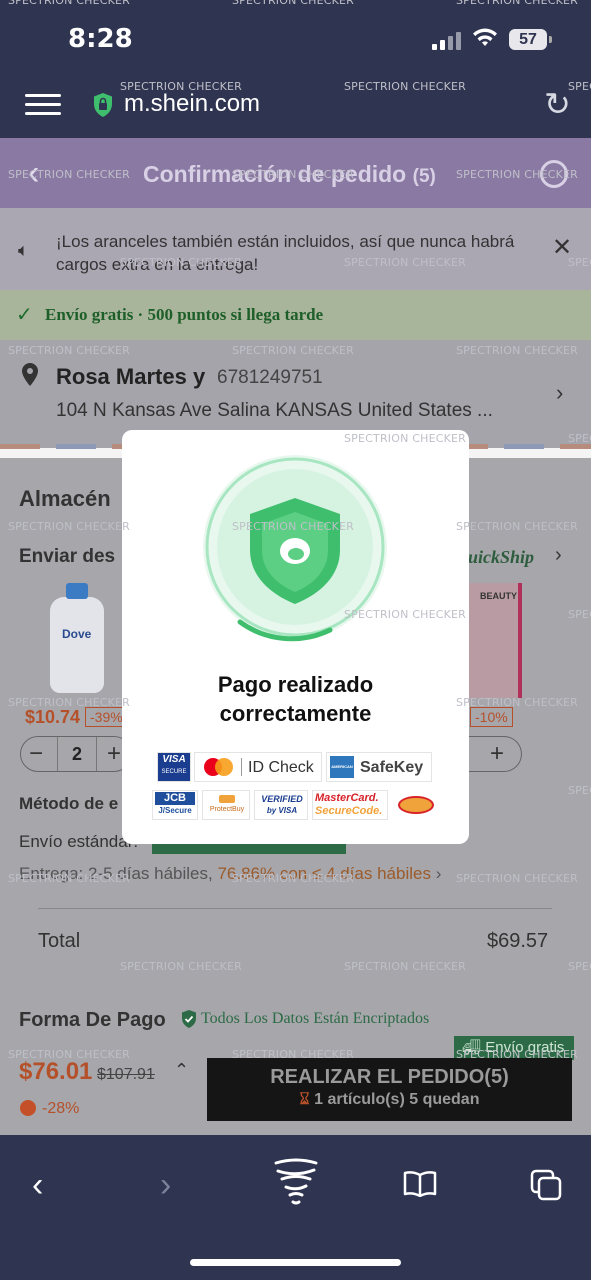 This screenshot has width=591, height=1280. Describe the element at coordinates (491, 717) in the screenshot. I see `discount-badge: -10%` at that location.